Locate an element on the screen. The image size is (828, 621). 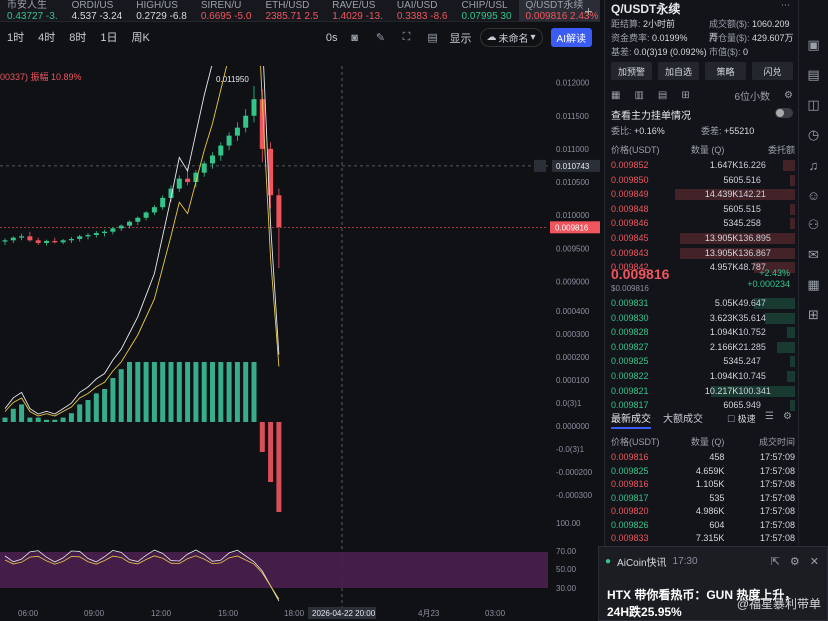
interval-8h: 8时 is located at coordinates (77, 37).